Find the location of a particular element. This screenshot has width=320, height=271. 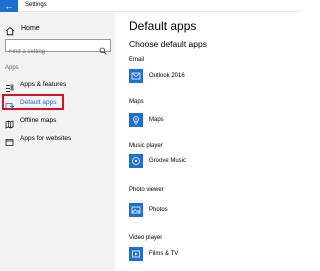

home-icon is located at coordinates (10, 29).